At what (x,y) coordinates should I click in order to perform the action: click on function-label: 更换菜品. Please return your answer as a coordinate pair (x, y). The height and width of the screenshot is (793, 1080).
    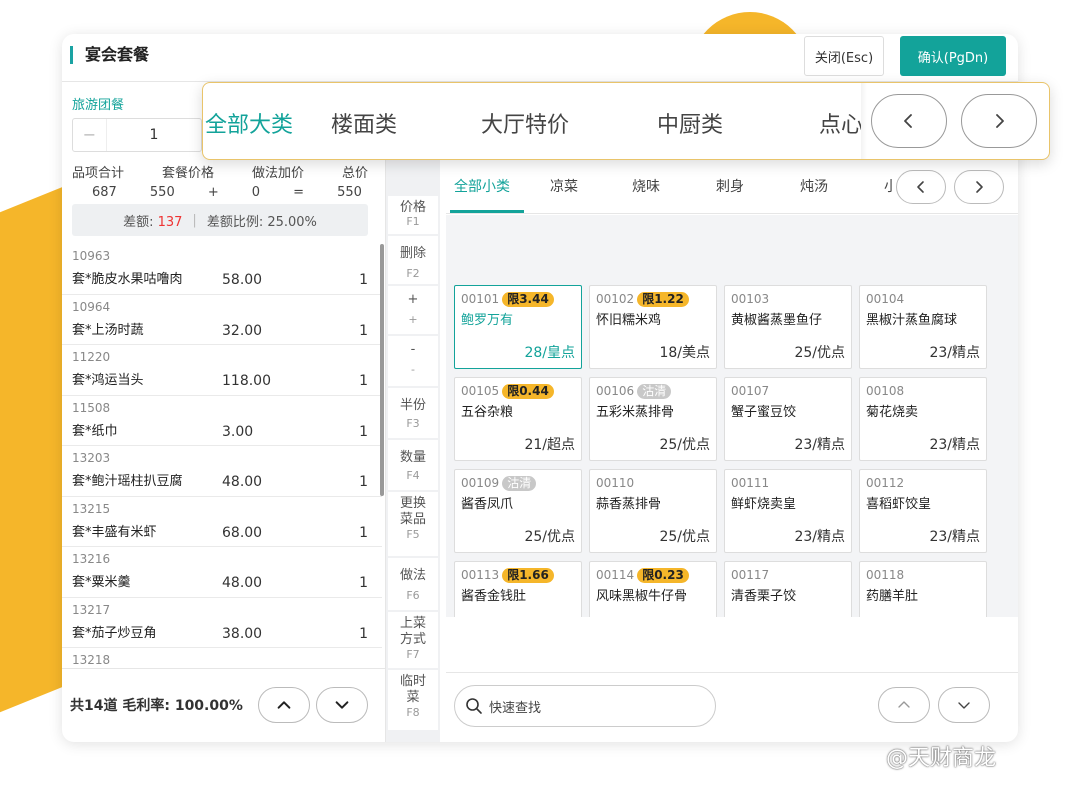
    Looking at the image, I should click on (412, 511).